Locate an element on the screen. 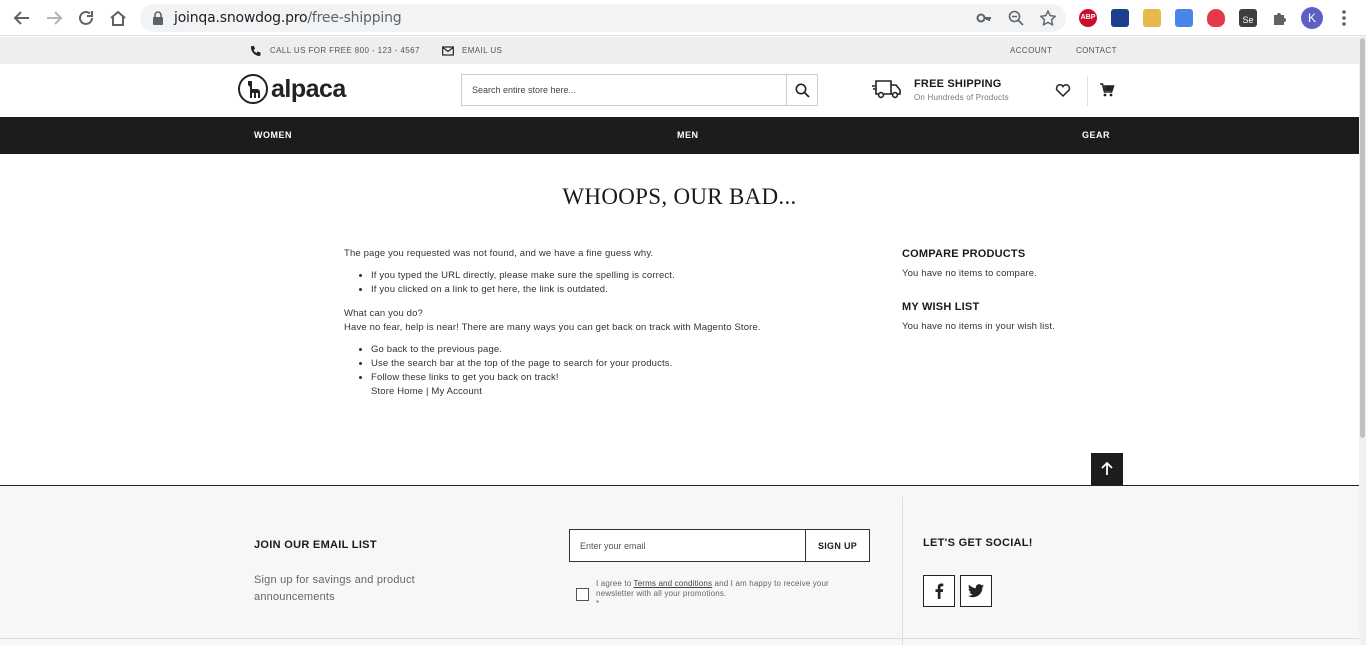  agree-prefix: I agree to is located at coordinates (614, 583).